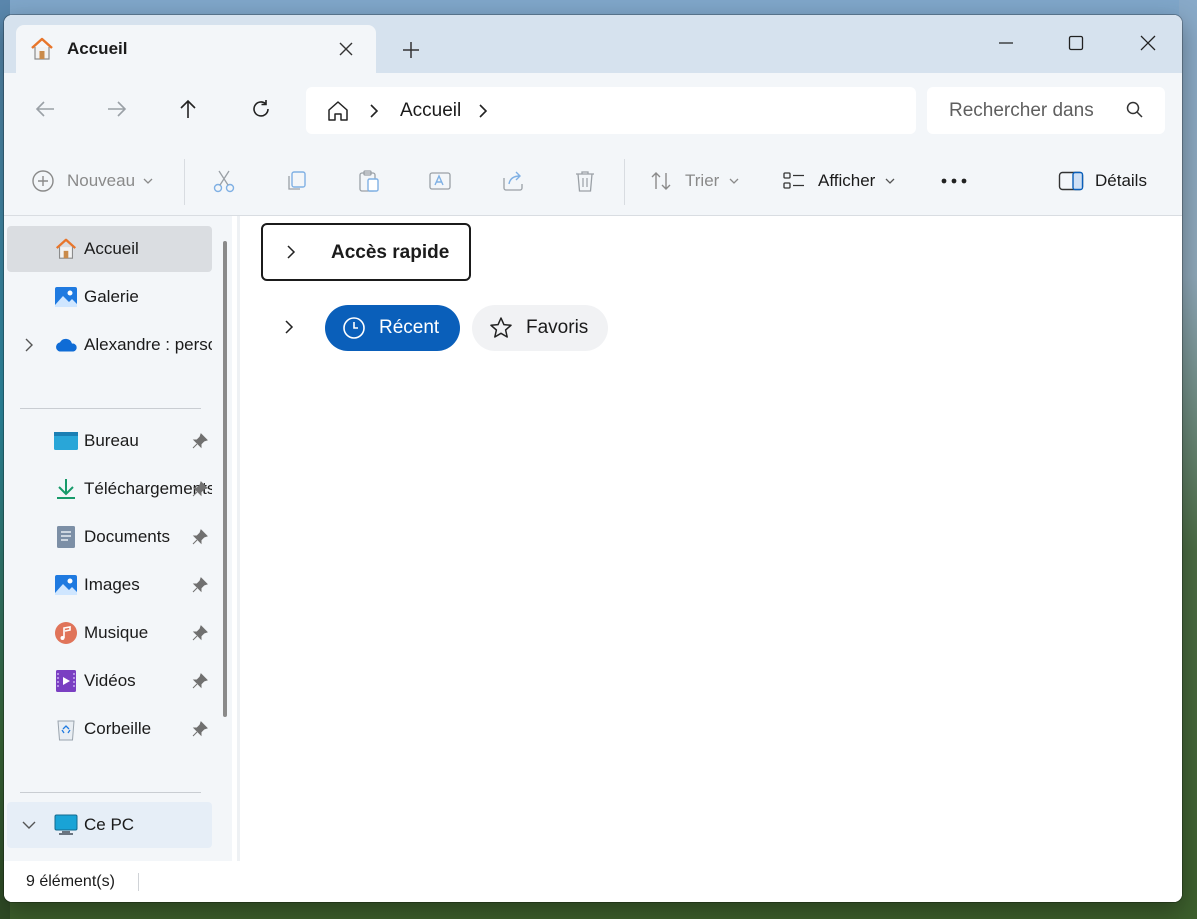 The height and width of the screenshot is (919, 1197). Describe the element at coordinates (411, 50) in the screenshot. I see `new-tab-icon` at that location.